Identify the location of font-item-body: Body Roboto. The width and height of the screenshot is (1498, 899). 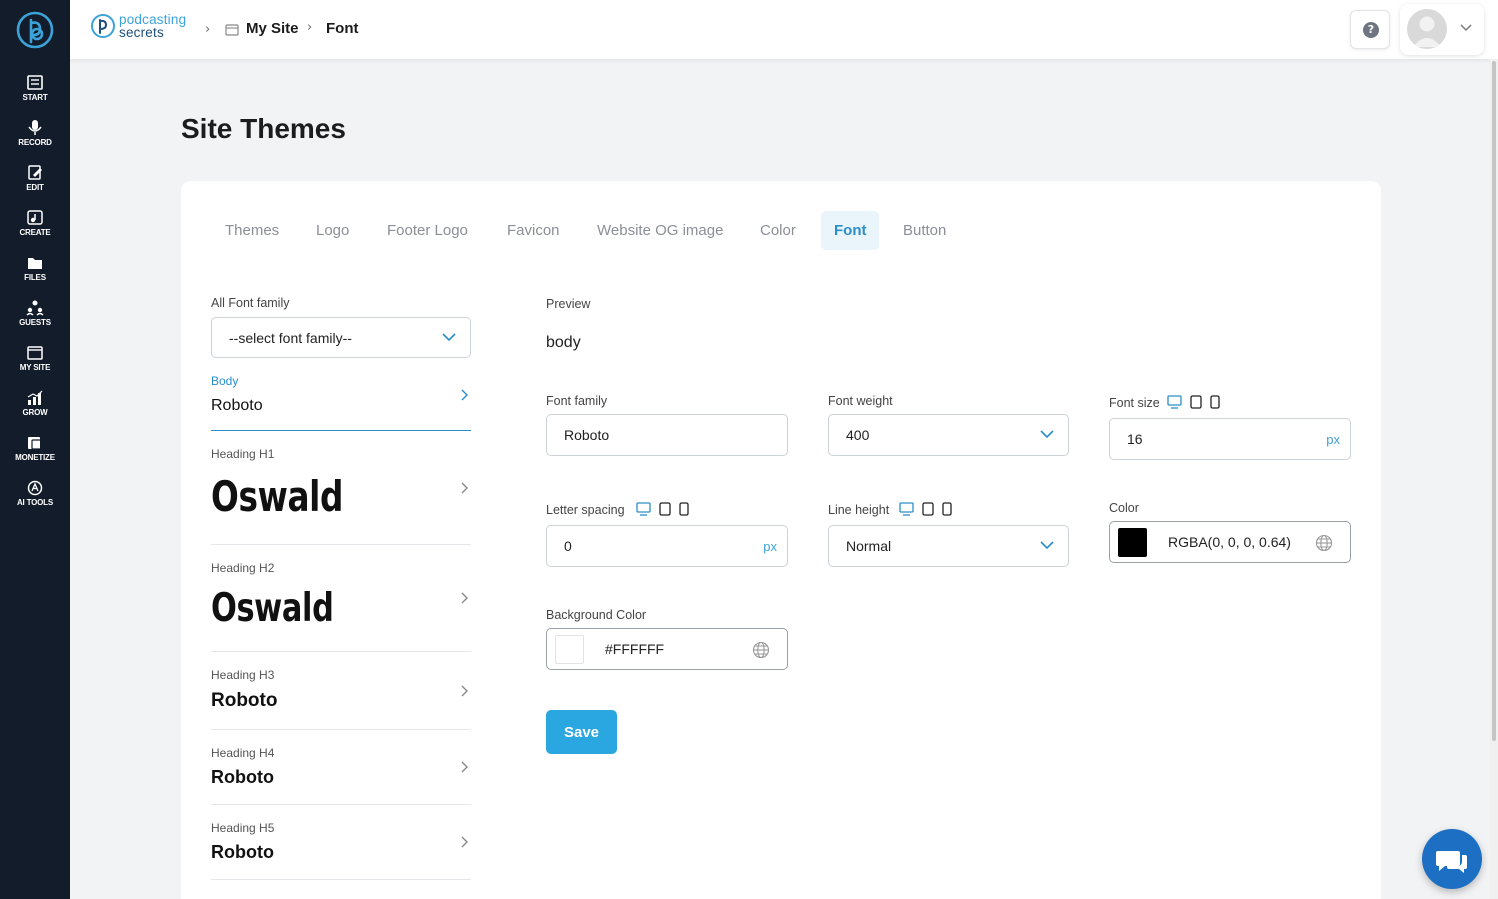
(341, 401).